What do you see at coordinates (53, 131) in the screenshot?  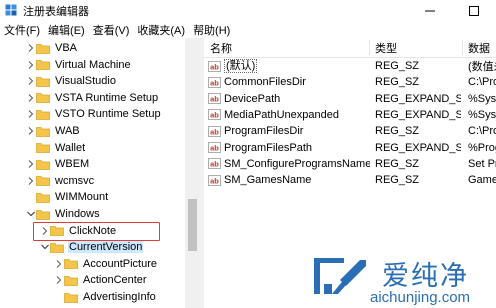 I see `tree-item: WAB` at bounding box center [53, 131].